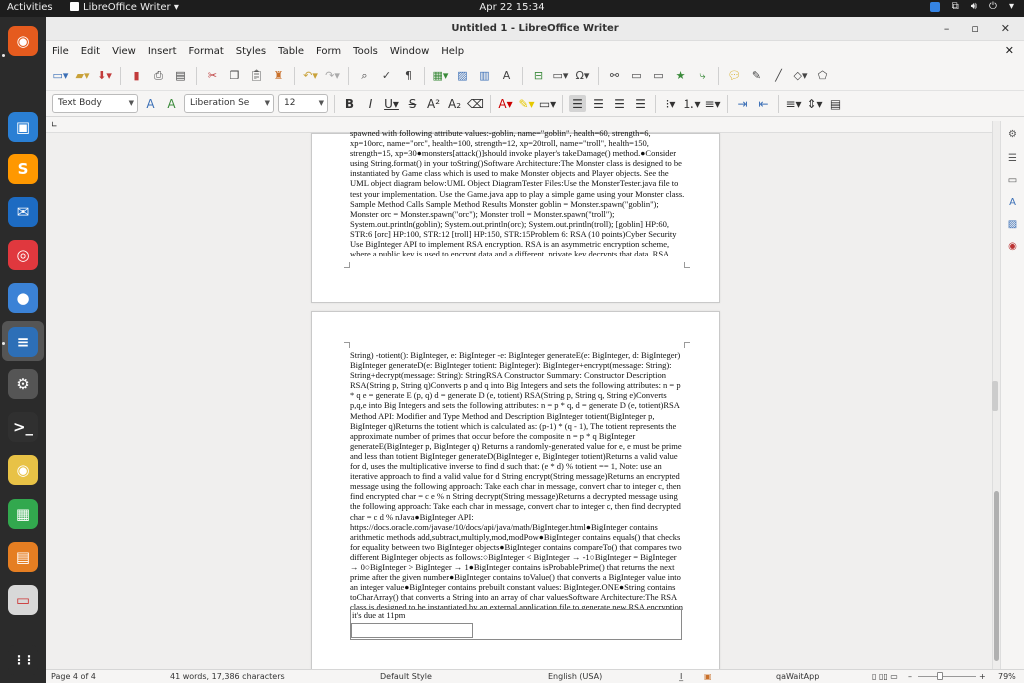  What do you see at coordinates (408, 75) in the screenshot?
I see `formatting-marks-icon: ¶` at bounding box center [408, 75].